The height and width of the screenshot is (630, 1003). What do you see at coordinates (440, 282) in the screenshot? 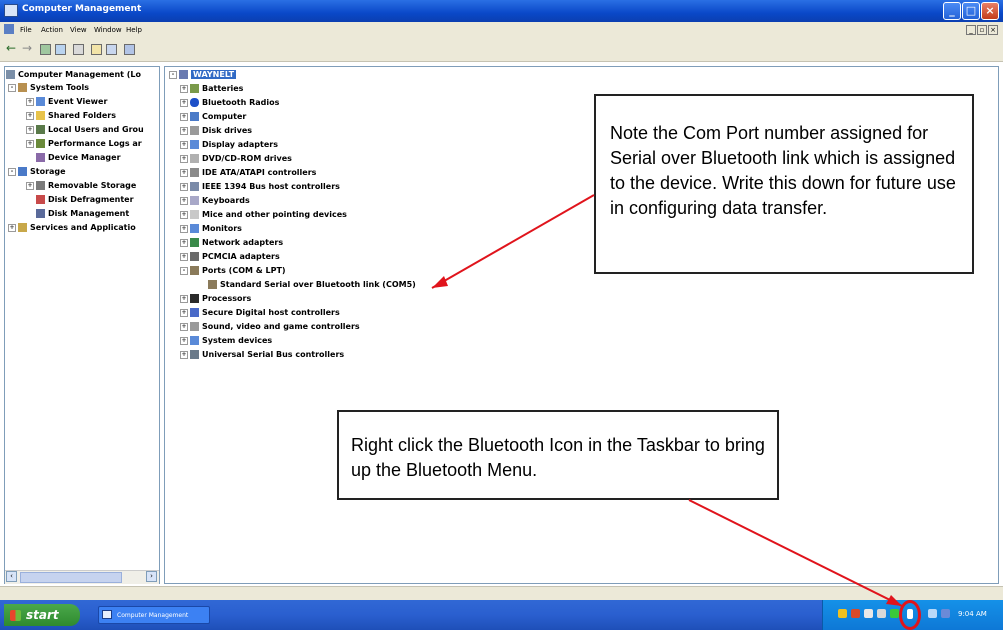
I see `arrowhead-com-port` at bounding box center [440, 282].